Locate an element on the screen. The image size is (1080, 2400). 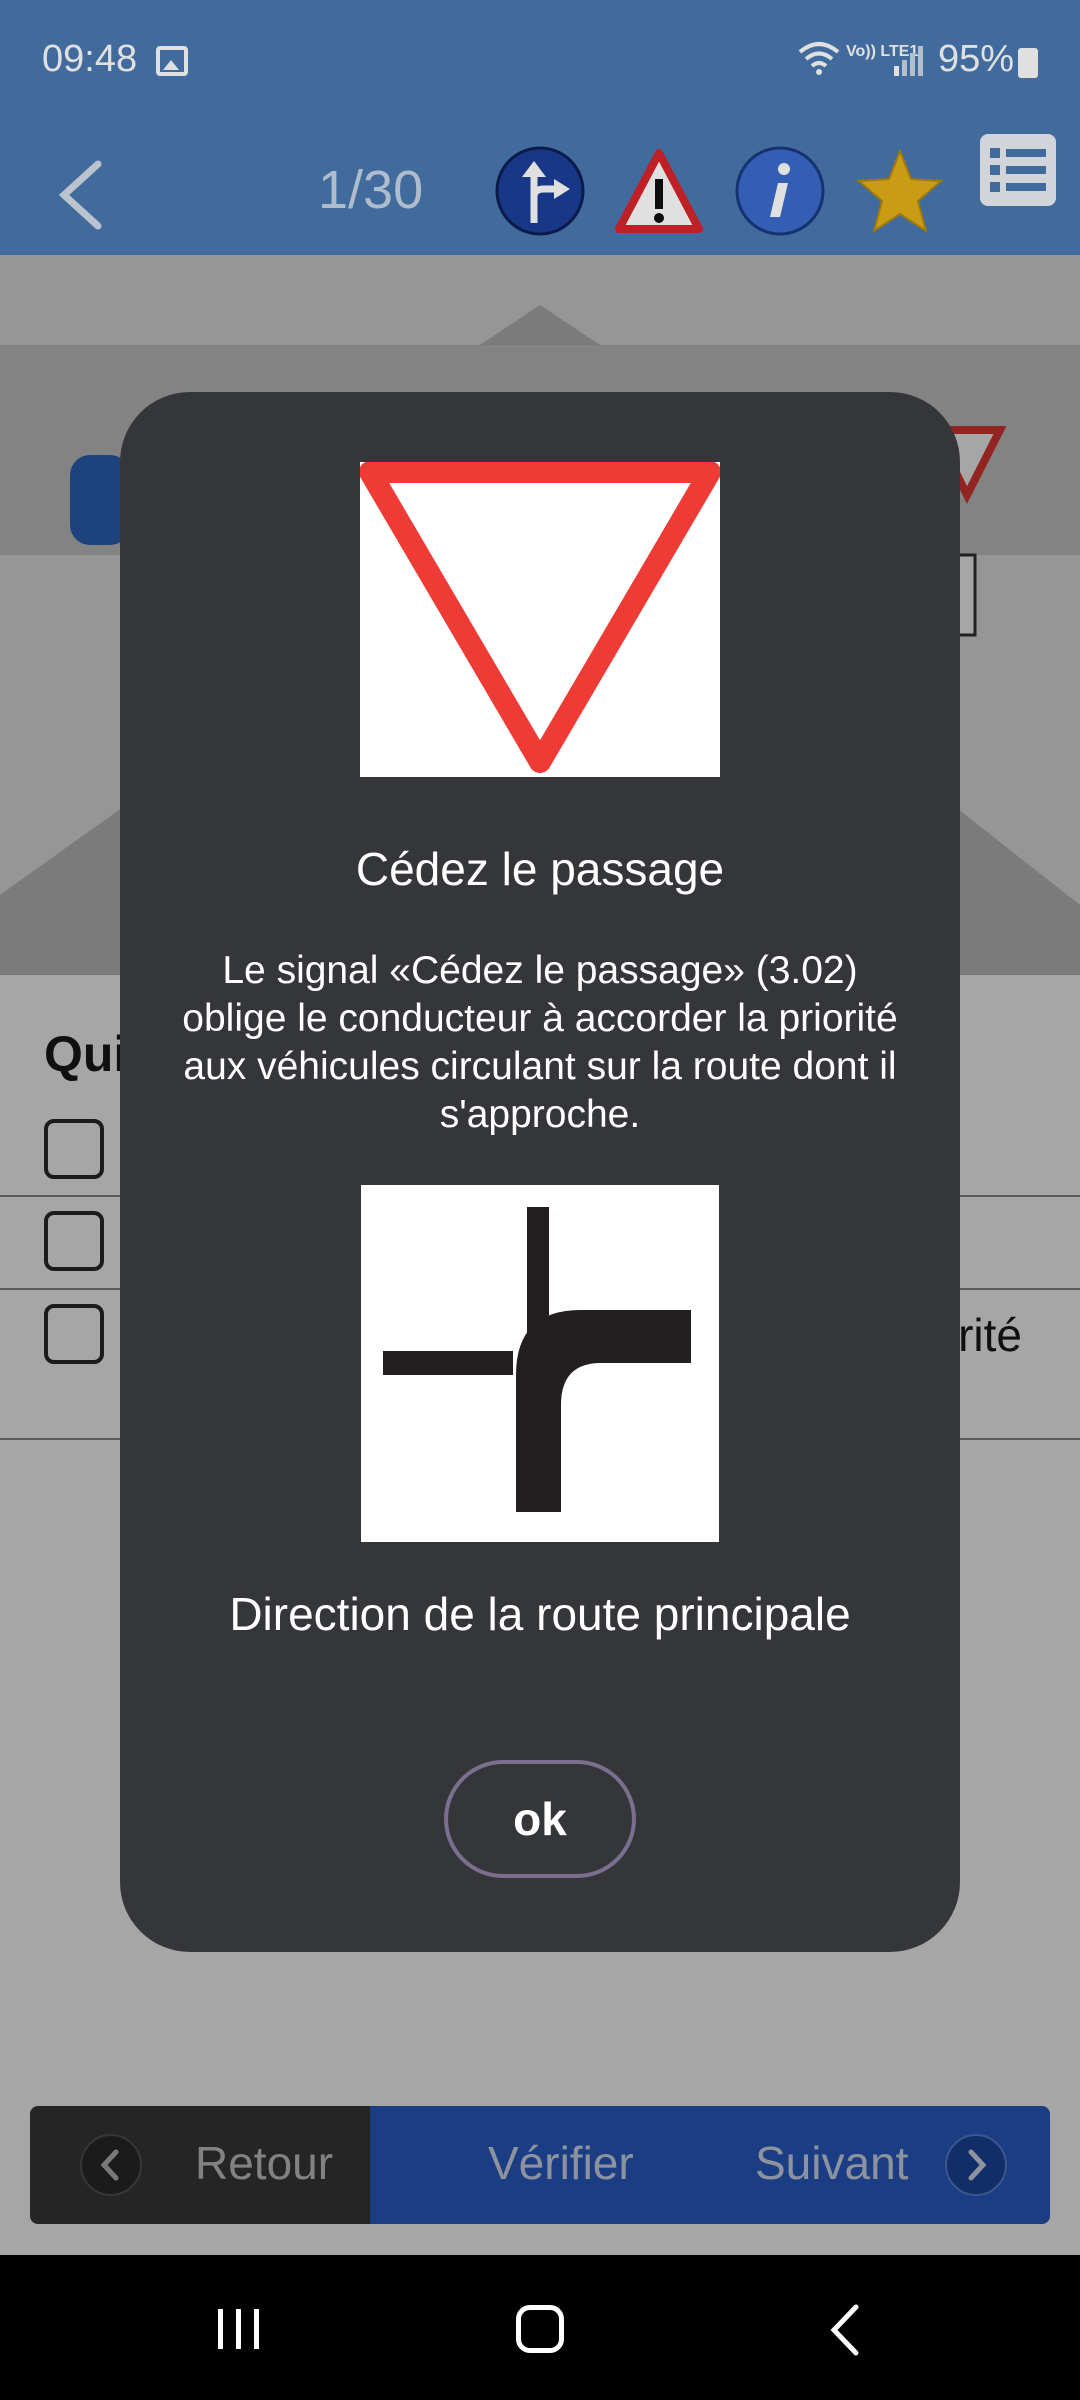
system-nav-bar is located at coordinates (540, 2327).